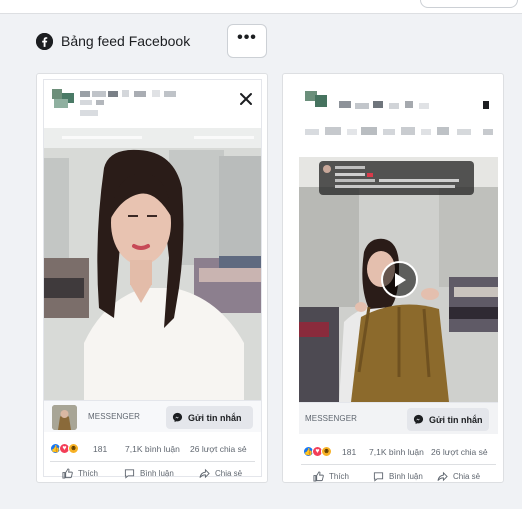 The image size is (522, 509). Describe the element at coordinates (247, 37) in the screenshot. I see `more-options-icon: •••` at that location.